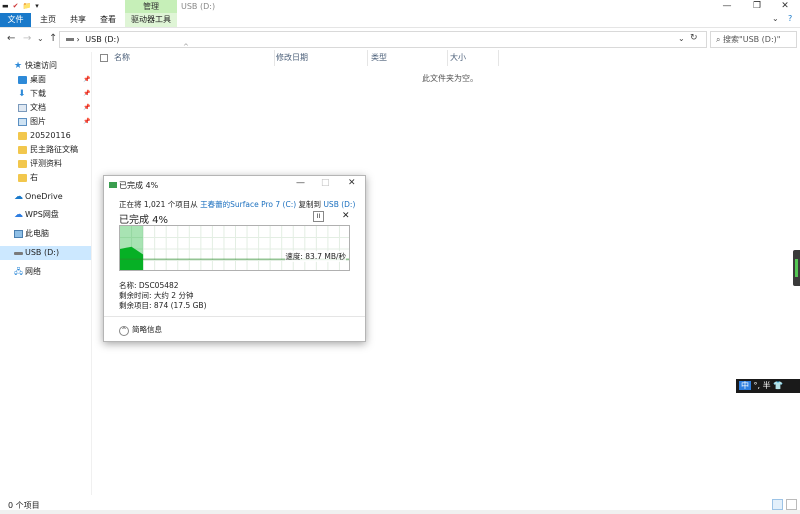 The height and width of the screenshot is (514, 800). I want to click on dialog-title: 已完成 4%, so click(139, 185).